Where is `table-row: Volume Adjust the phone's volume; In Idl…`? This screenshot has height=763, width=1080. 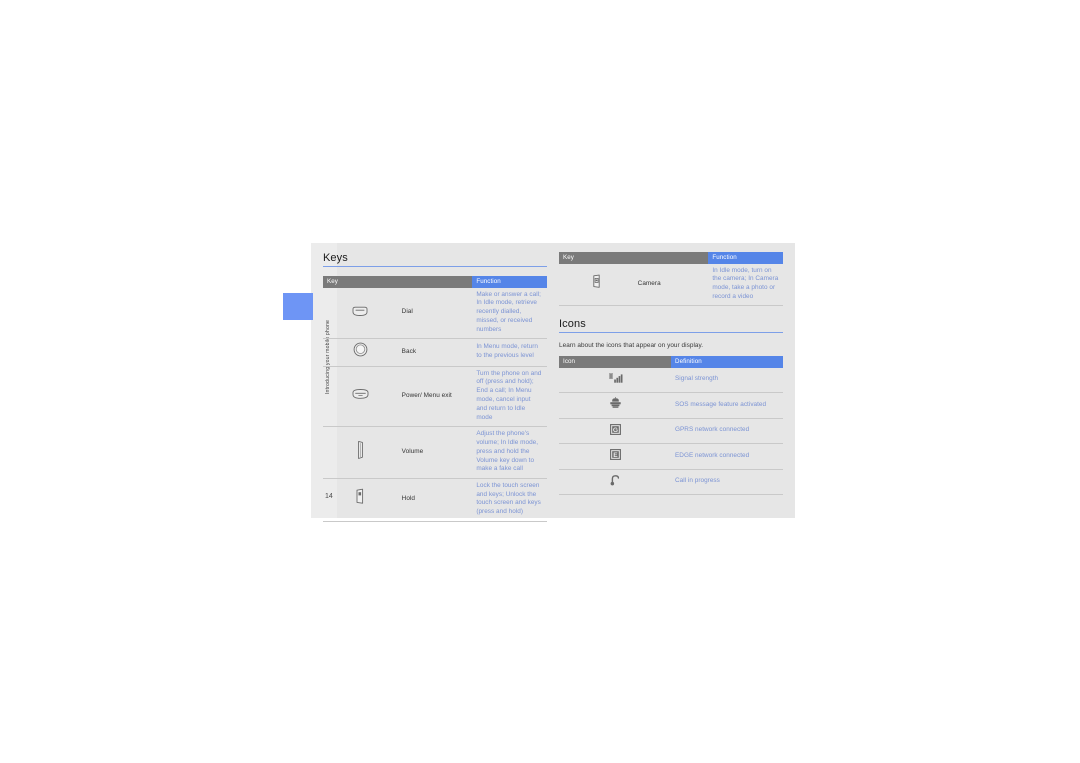 table-row: Volume Adjust the phone's volume; In Idl… is located at coordinates (435, 452).